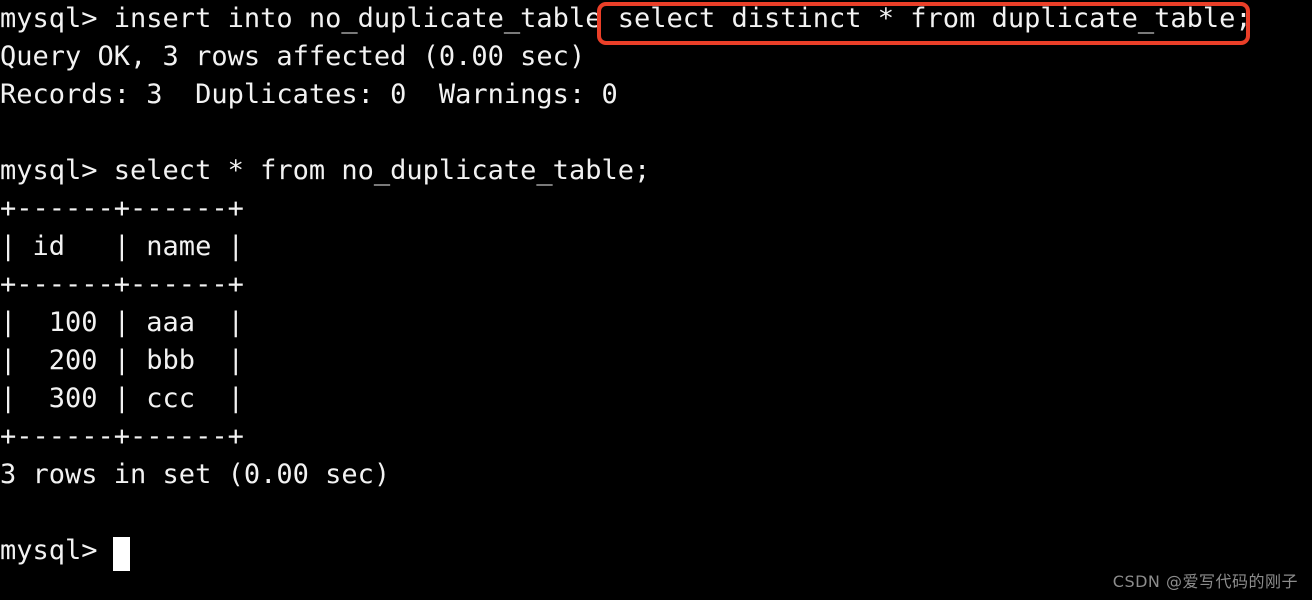 This screenshot has width=1312, height=600. I want to click on terminal-prompt-line: mysql>, so click(656, 551).